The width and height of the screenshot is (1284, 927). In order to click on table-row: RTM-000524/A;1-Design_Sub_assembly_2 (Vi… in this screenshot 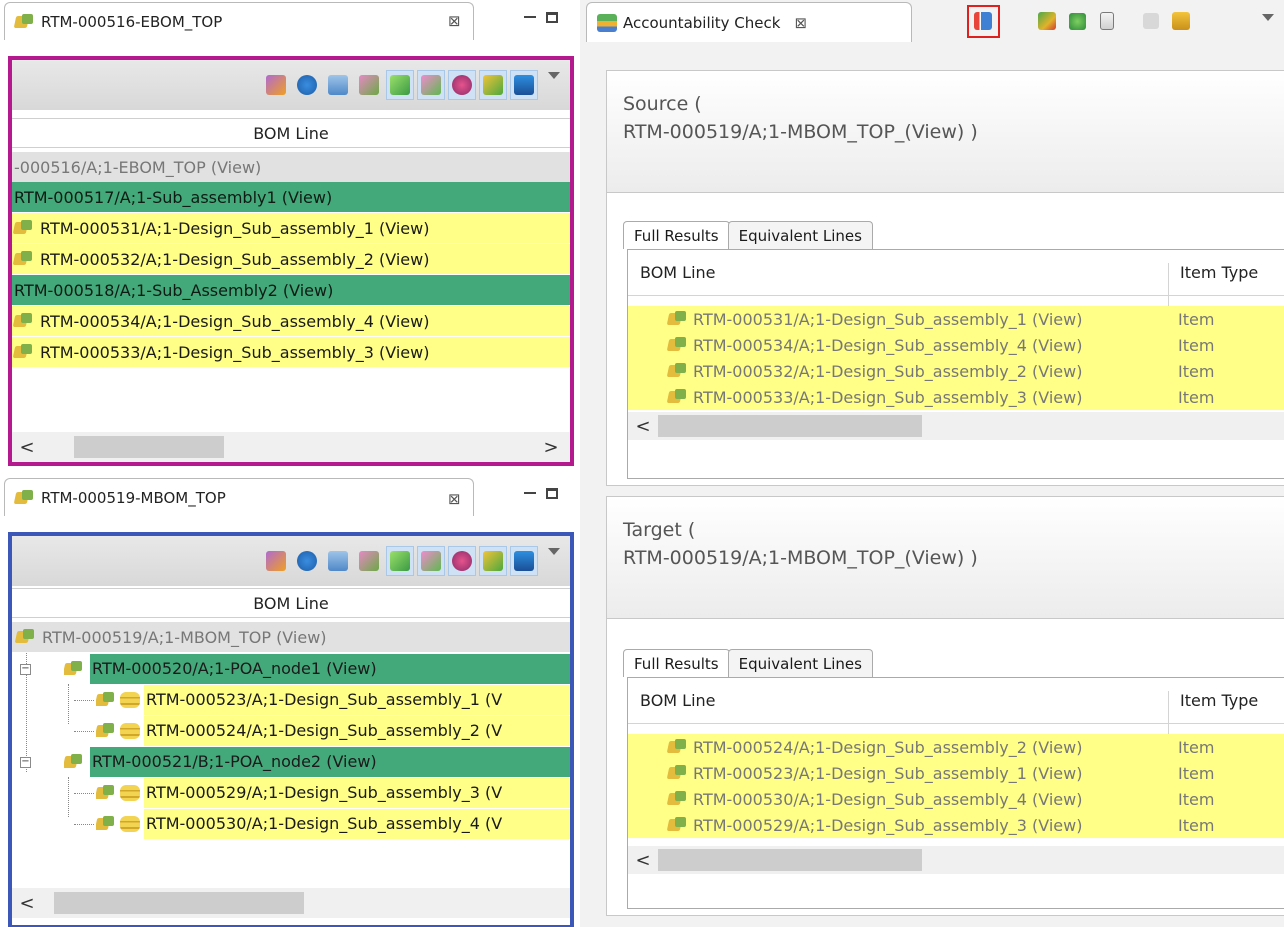, I will do `click(956, 747)`.